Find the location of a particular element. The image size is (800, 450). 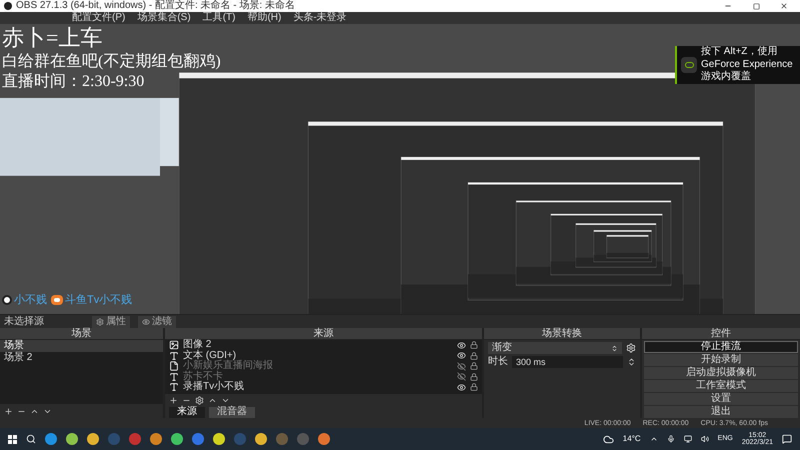

dock-tab: 来源 is located at coordinates (187, 412).